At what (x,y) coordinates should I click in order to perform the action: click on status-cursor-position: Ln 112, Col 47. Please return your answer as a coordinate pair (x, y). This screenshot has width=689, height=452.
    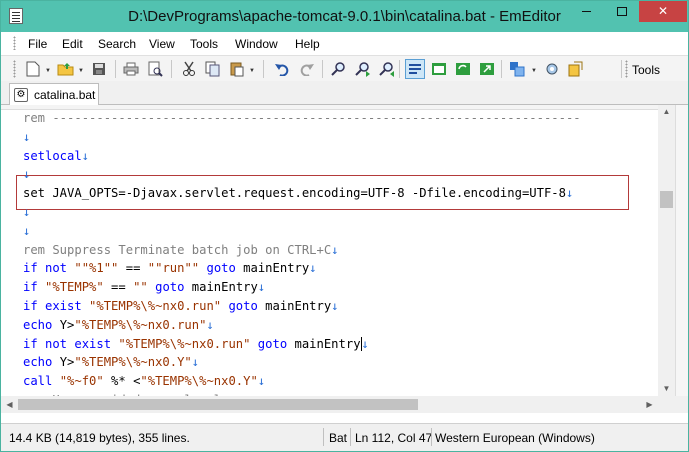
    Looking at the image, I should click on (393, 438).